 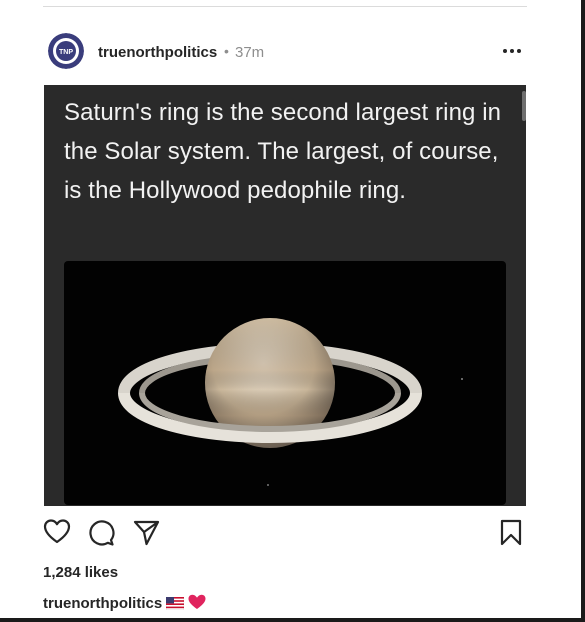 What do you see at coordinates (285, 52) in the screenshot?
I see `post-header: TNP truenorthpolitics • 37m` at bounding box center [285, 52].